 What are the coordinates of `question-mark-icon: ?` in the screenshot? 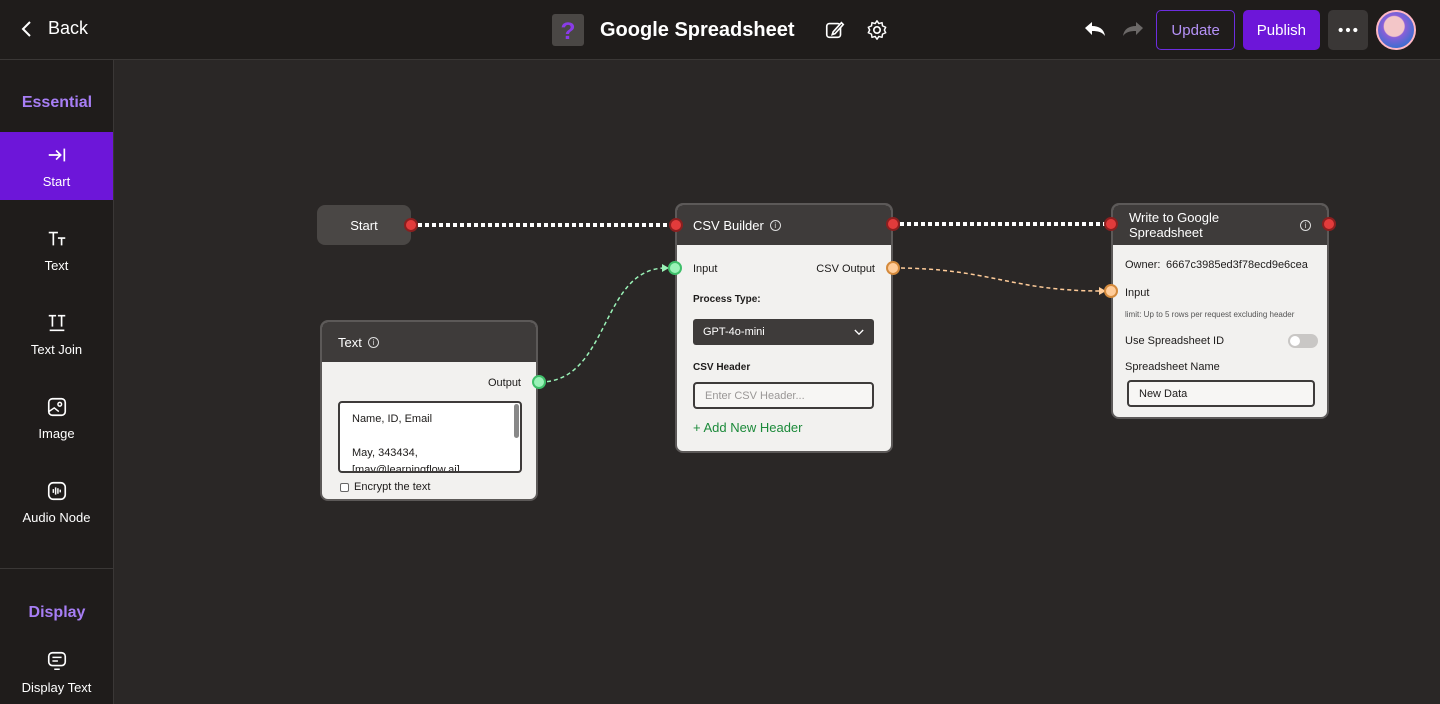 It's located at (568, 31).